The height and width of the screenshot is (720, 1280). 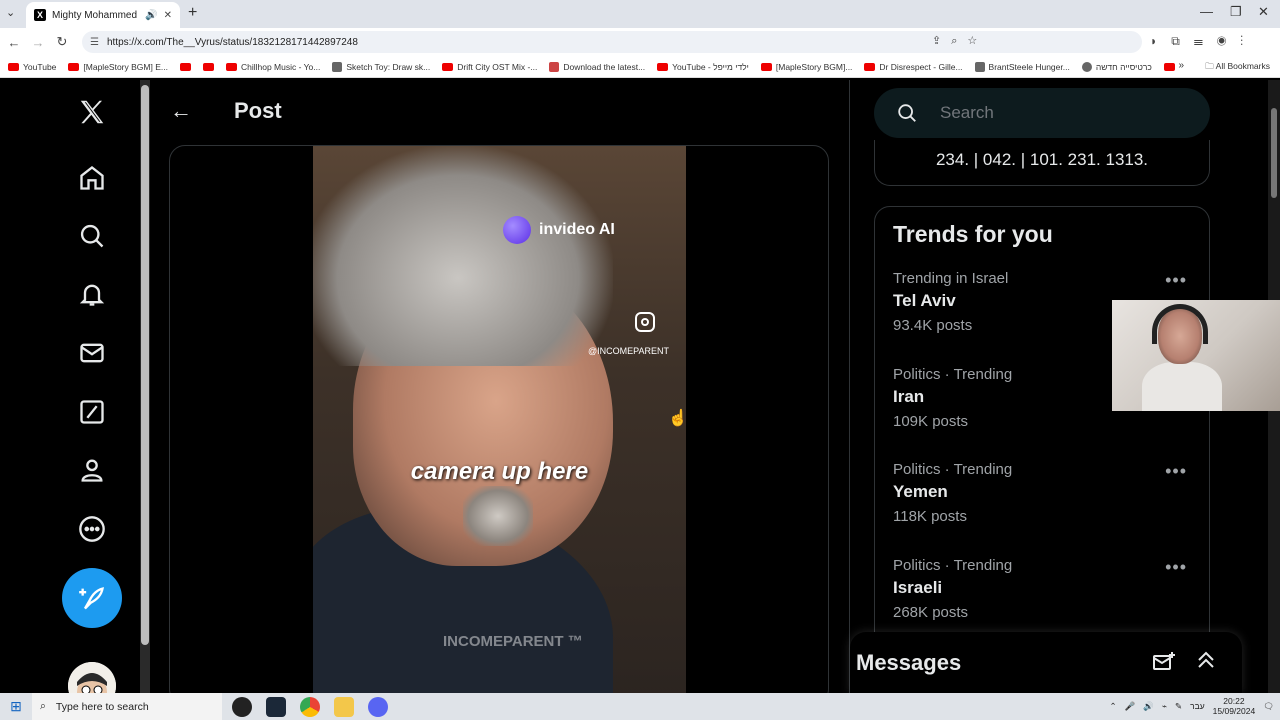 What do you see at coordinates (967, 113) in the screenshot?
I see `search-input: Search` at bounding box center [967, 113].